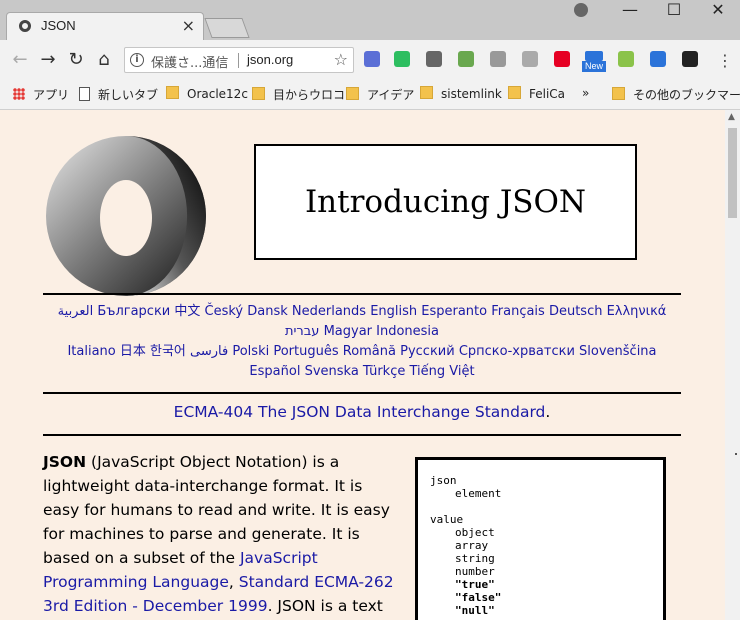 The height and width of the screenshot is (620, 740). I want to click on grammar-gap, so click(540, 506).